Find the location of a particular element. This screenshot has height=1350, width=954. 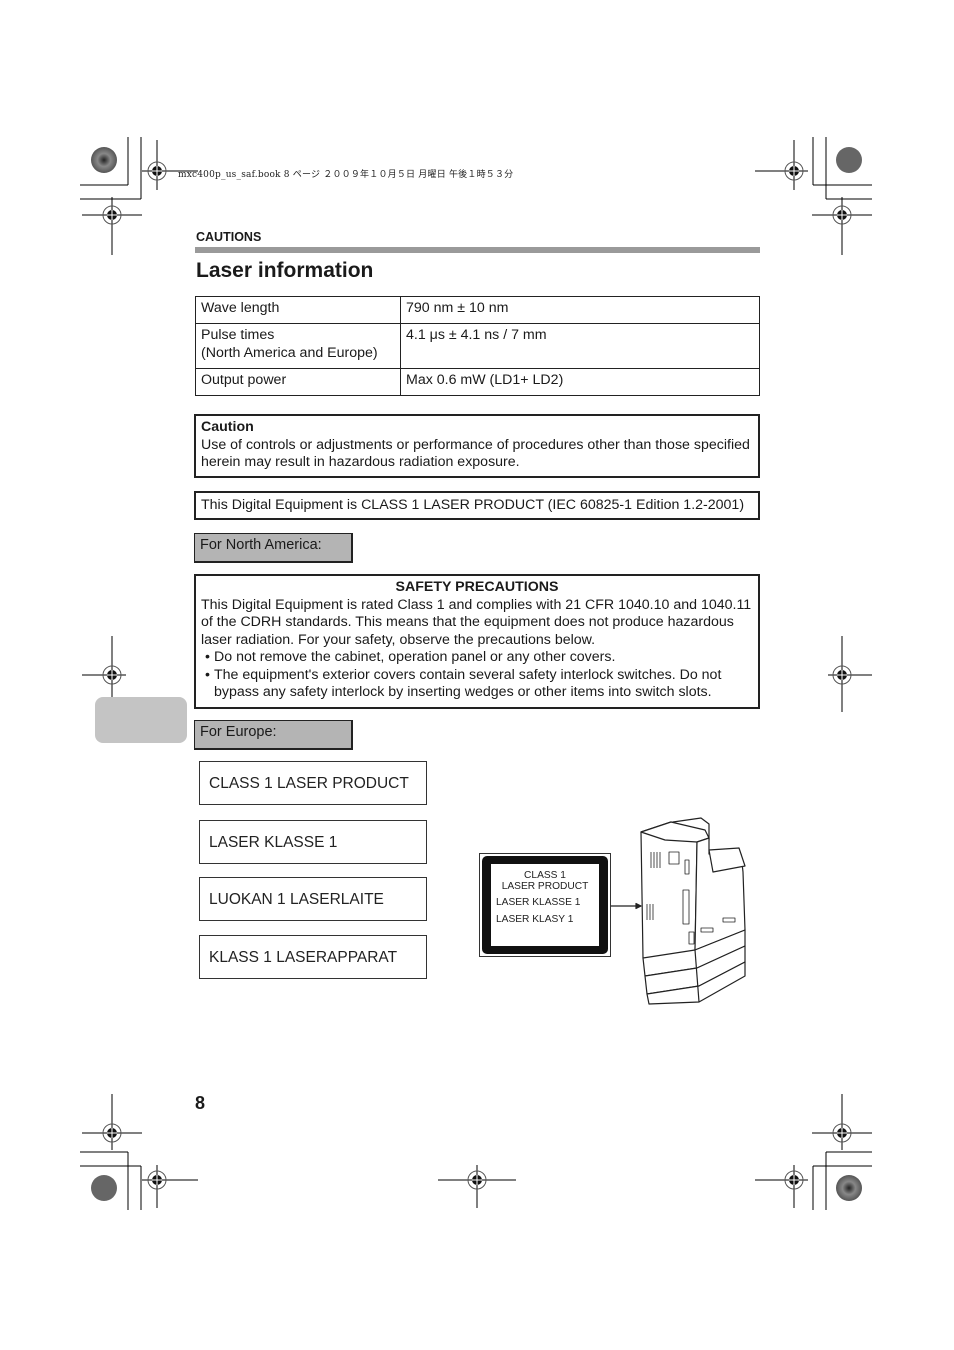

table-row: Wave length 790 nm ± 10 nm is located at coordinates (477, 310).